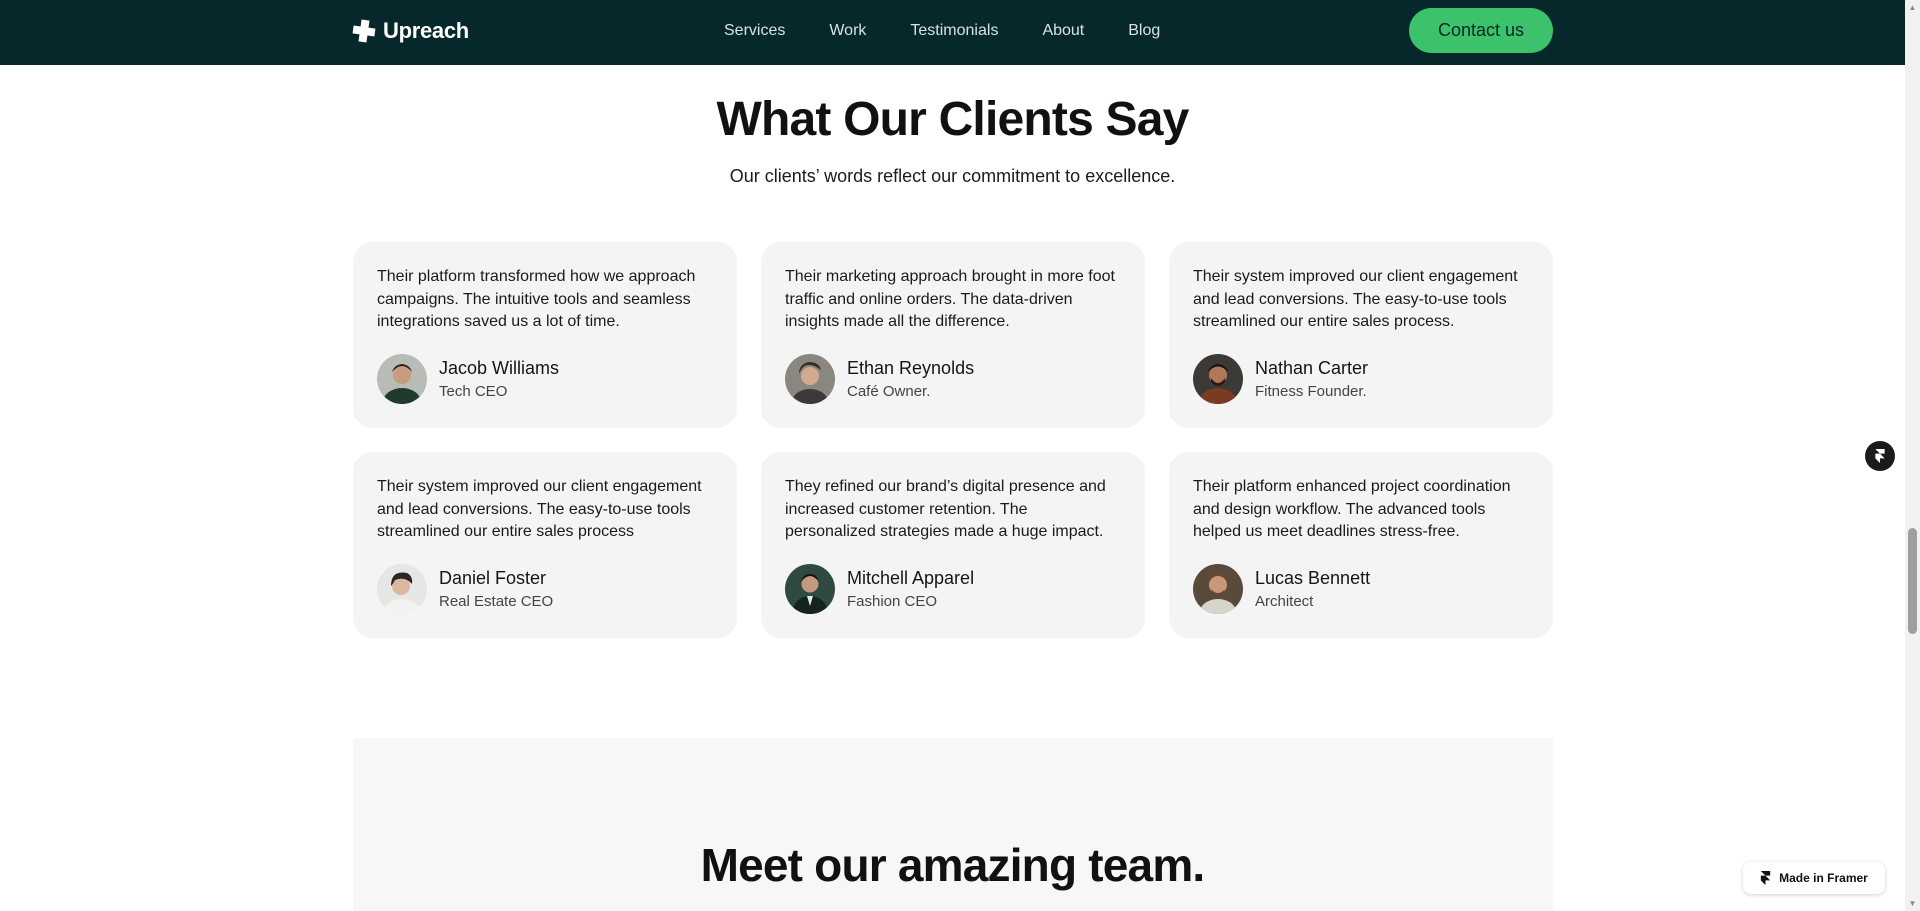  What do you see at coordinates (1823, 878) in the screenshot?
I see `badge-label: Made in Framer` at bounding box center [1823, 878].